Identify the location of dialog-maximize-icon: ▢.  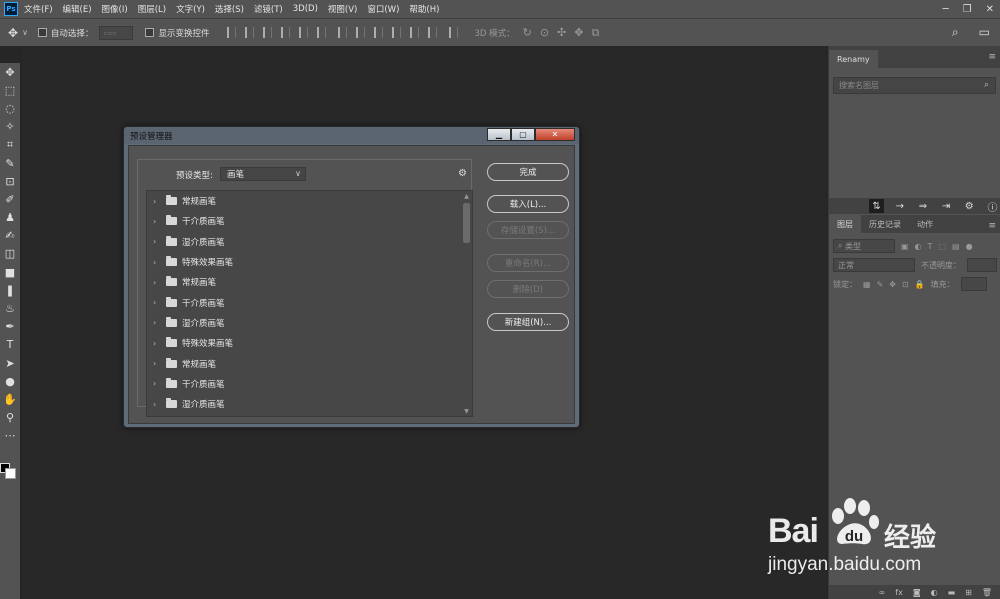
(523, 134).